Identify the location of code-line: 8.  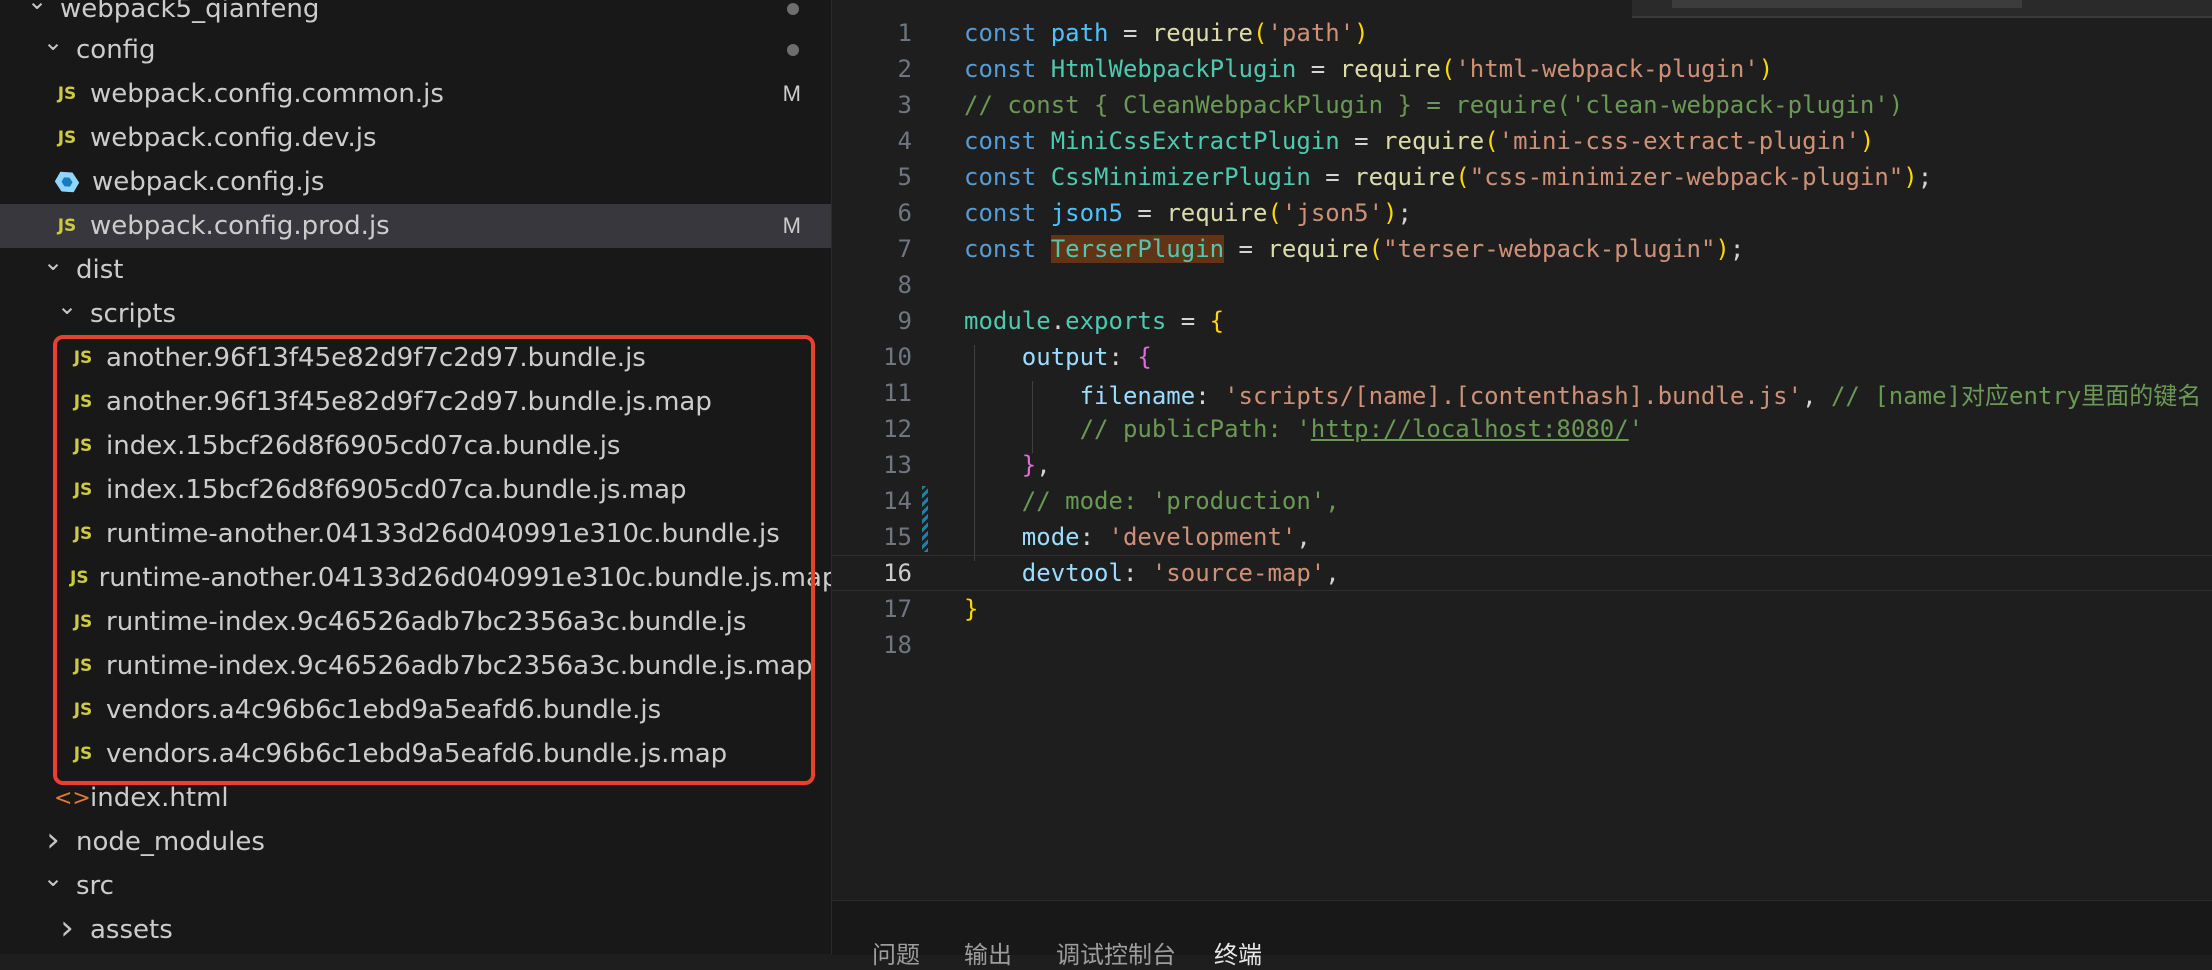
(1522, 285).